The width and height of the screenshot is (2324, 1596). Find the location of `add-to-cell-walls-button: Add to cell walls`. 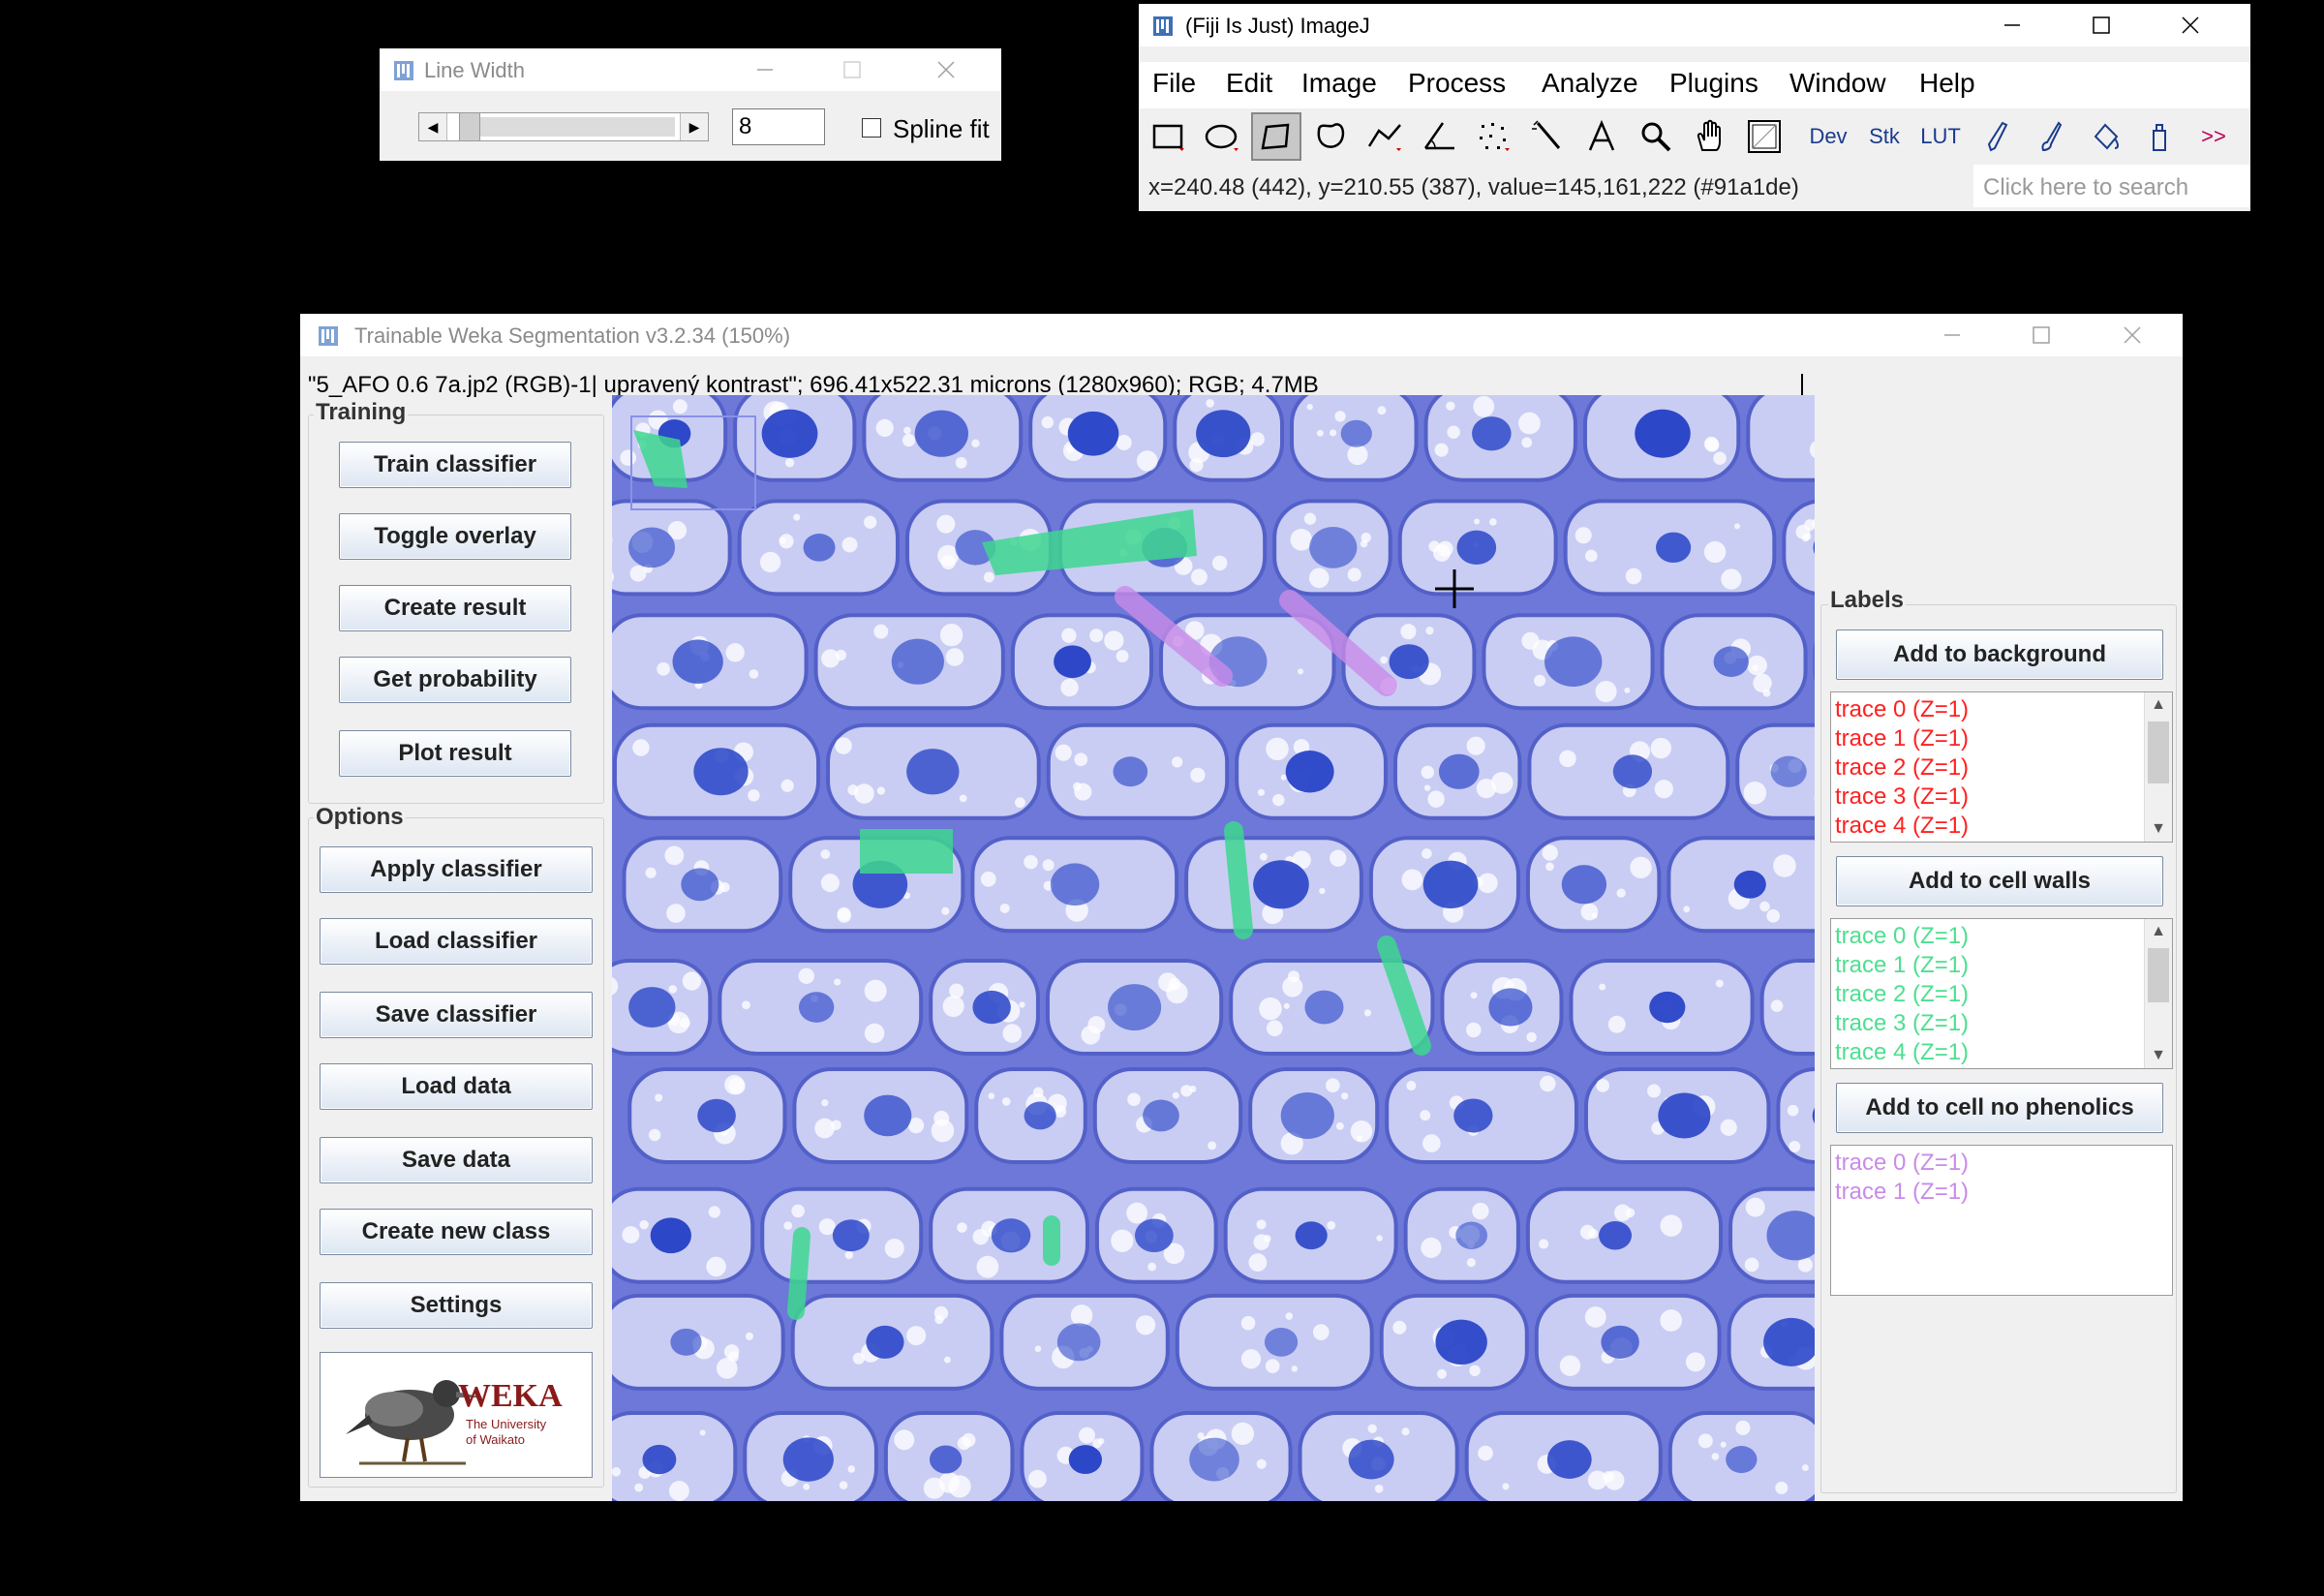

add-to-cell-walls-button: Add to cell walls is located at coordinates (2000, 881).